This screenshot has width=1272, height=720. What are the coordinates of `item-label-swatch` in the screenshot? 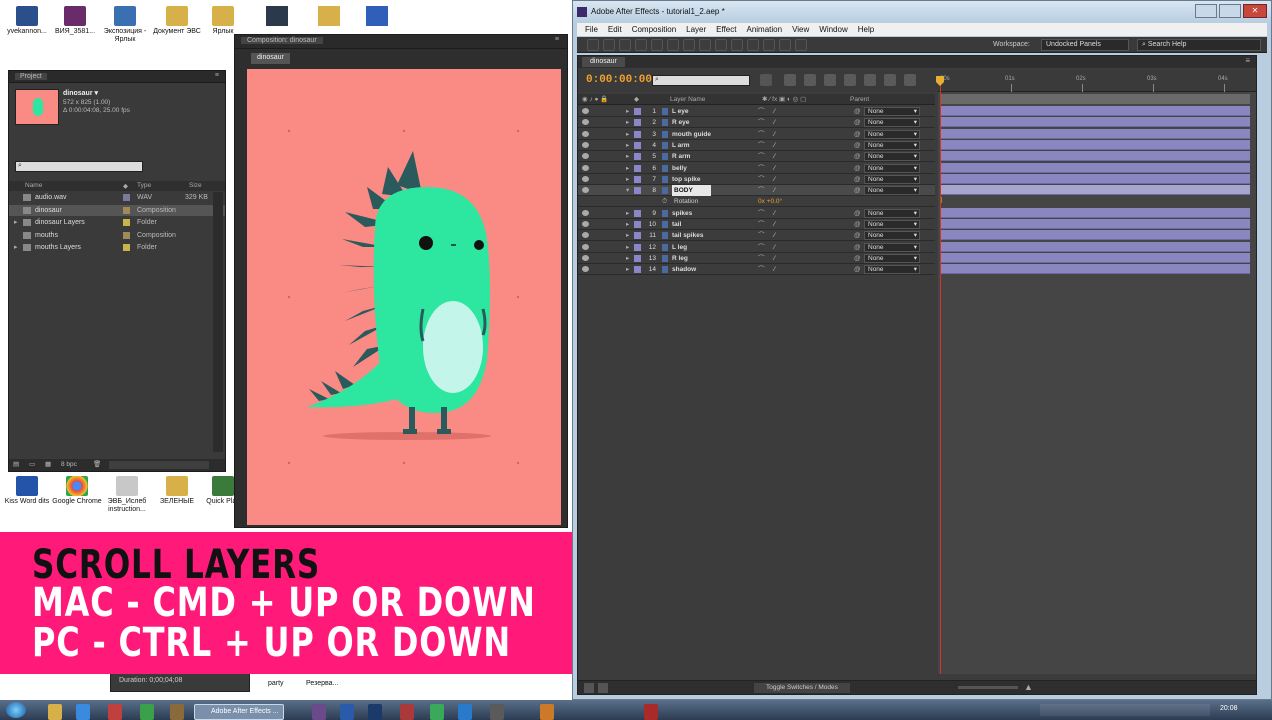 It's located at (126, 235).